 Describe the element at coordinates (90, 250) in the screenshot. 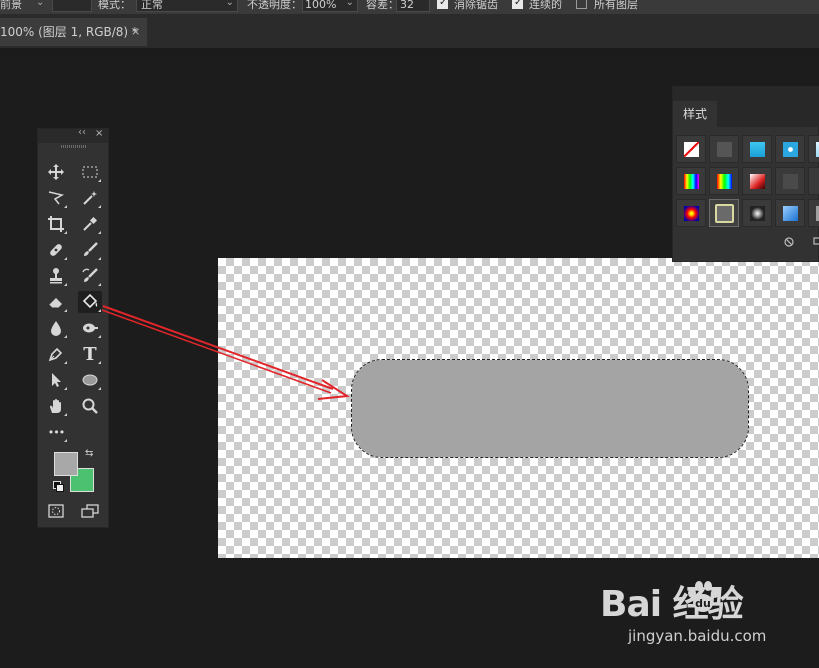

I see `brush-tool` at that location.